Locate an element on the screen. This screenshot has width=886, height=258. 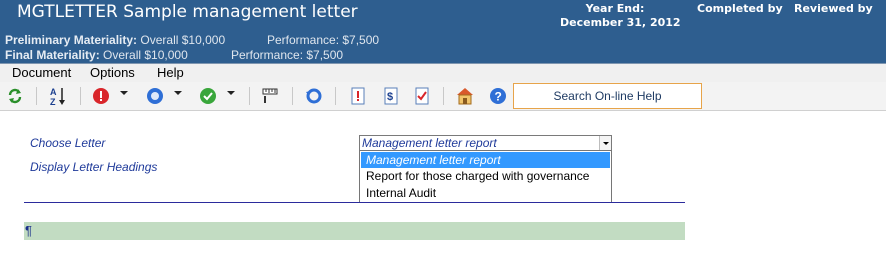
help-button: ? is located at coordinates (498, 96).